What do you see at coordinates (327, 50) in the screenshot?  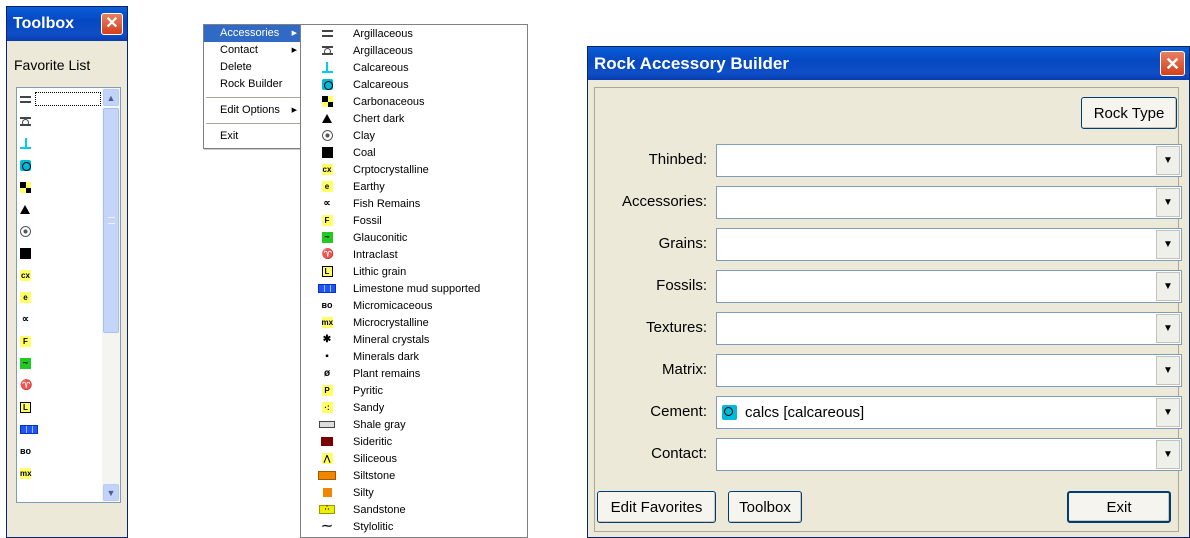 I see `hbar-circ-icon` at bounding box center [327, 50].